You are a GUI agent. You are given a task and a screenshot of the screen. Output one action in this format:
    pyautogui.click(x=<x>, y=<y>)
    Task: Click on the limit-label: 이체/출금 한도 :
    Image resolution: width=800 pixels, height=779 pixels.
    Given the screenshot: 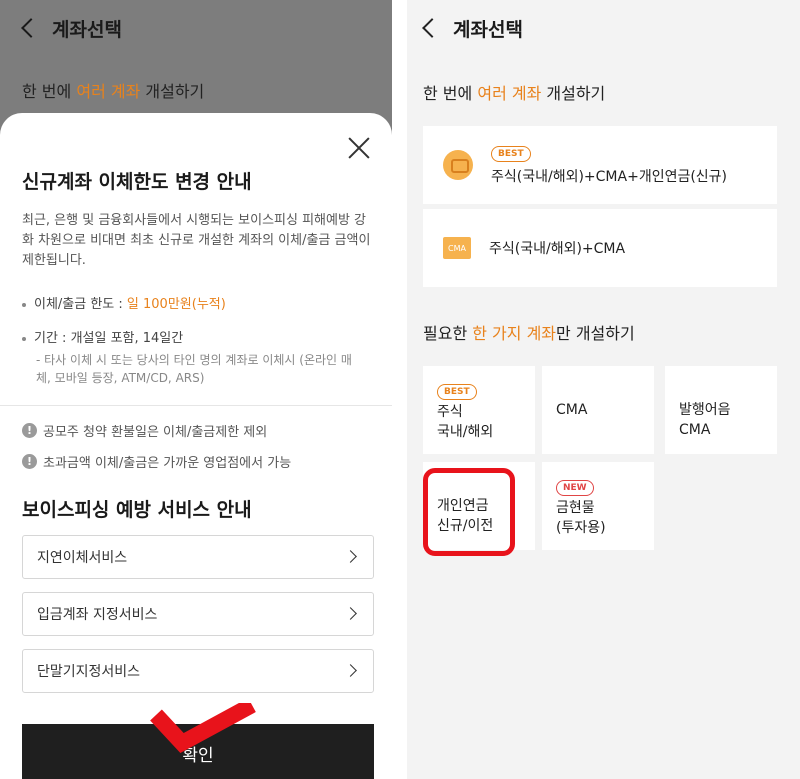 What is the action you would take?
    pyautogui.click(x=80, y=304)
    